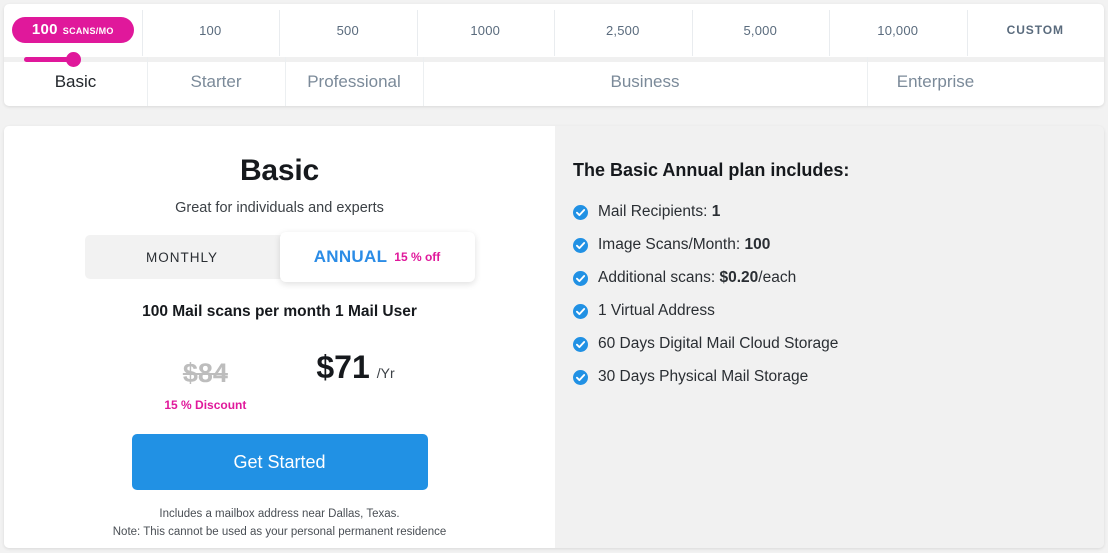 The height and width of the screenshot is (553, 1108). What do you see at coordinates (279, 311) in the screenshot?
I see `scan-summary-text: 100 Mail scans per month 1 Mail User` at bounding box center [279, 311].